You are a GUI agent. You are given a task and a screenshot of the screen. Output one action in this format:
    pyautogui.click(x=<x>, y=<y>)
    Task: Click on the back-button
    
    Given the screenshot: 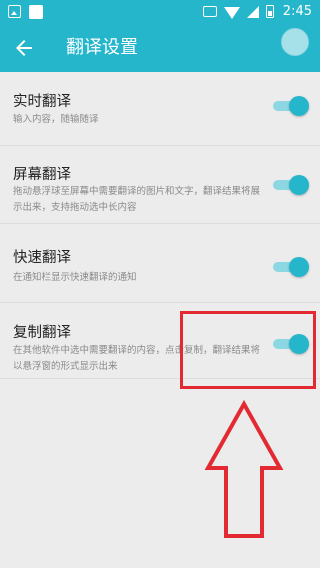 What is the action you would take?
    pyautogui.click(x=24, y=48)
    